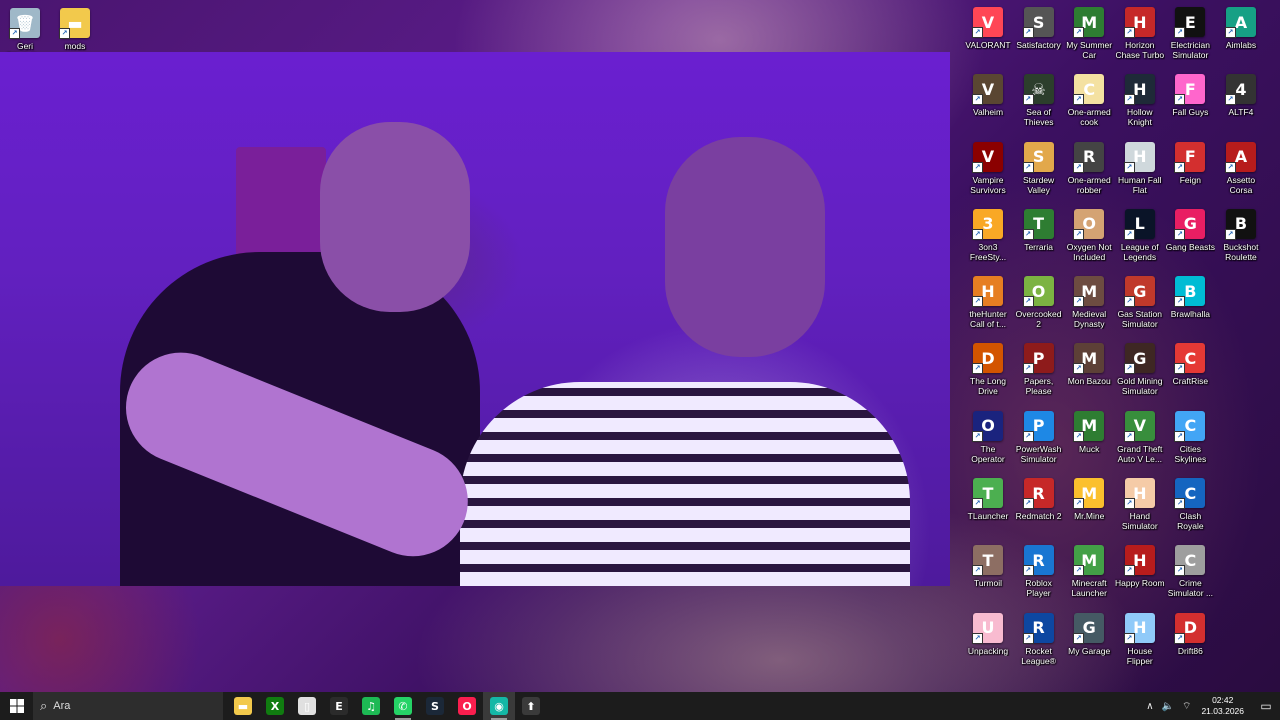  I want to click on taskbar-upload-app-button: ⬆, so click(531, 706).